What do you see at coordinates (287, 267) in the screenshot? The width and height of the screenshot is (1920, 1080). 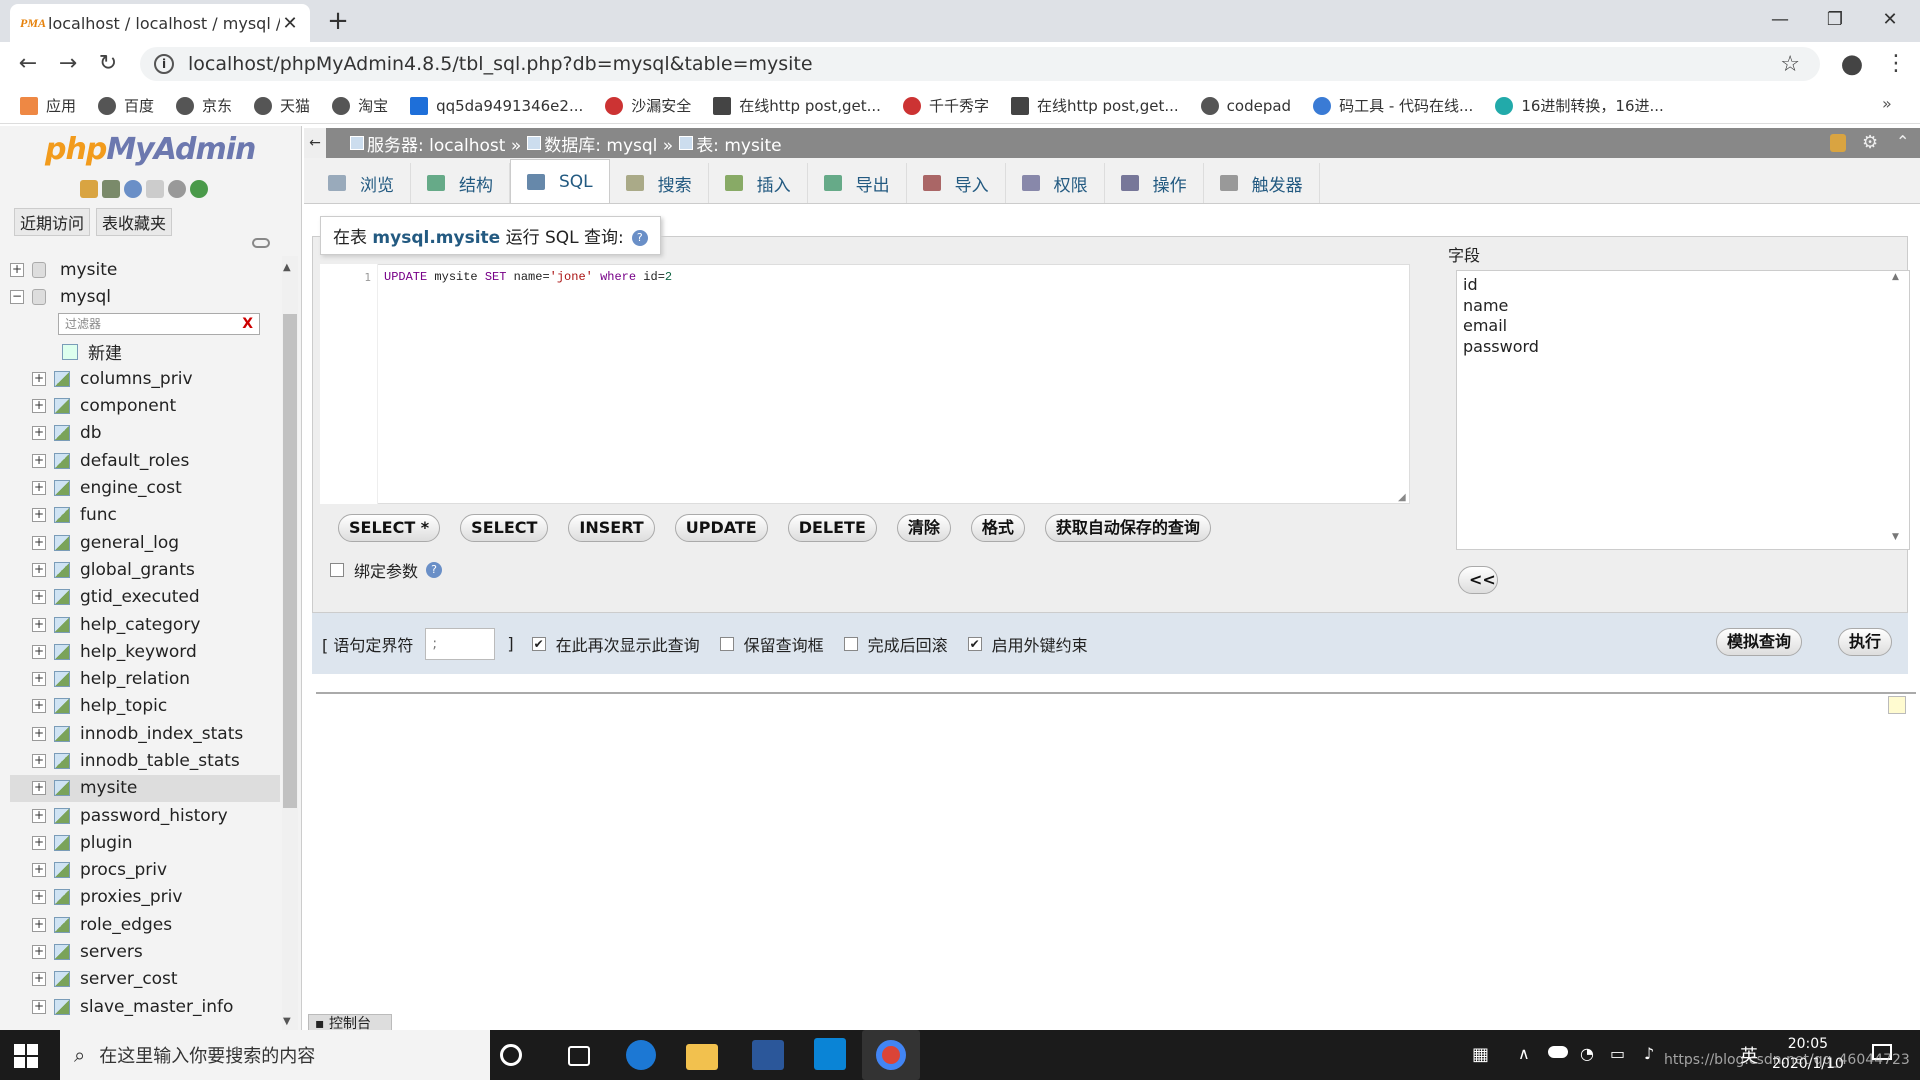 I see `scroll-up-icon: ▲` at bounding box center [287, 267].